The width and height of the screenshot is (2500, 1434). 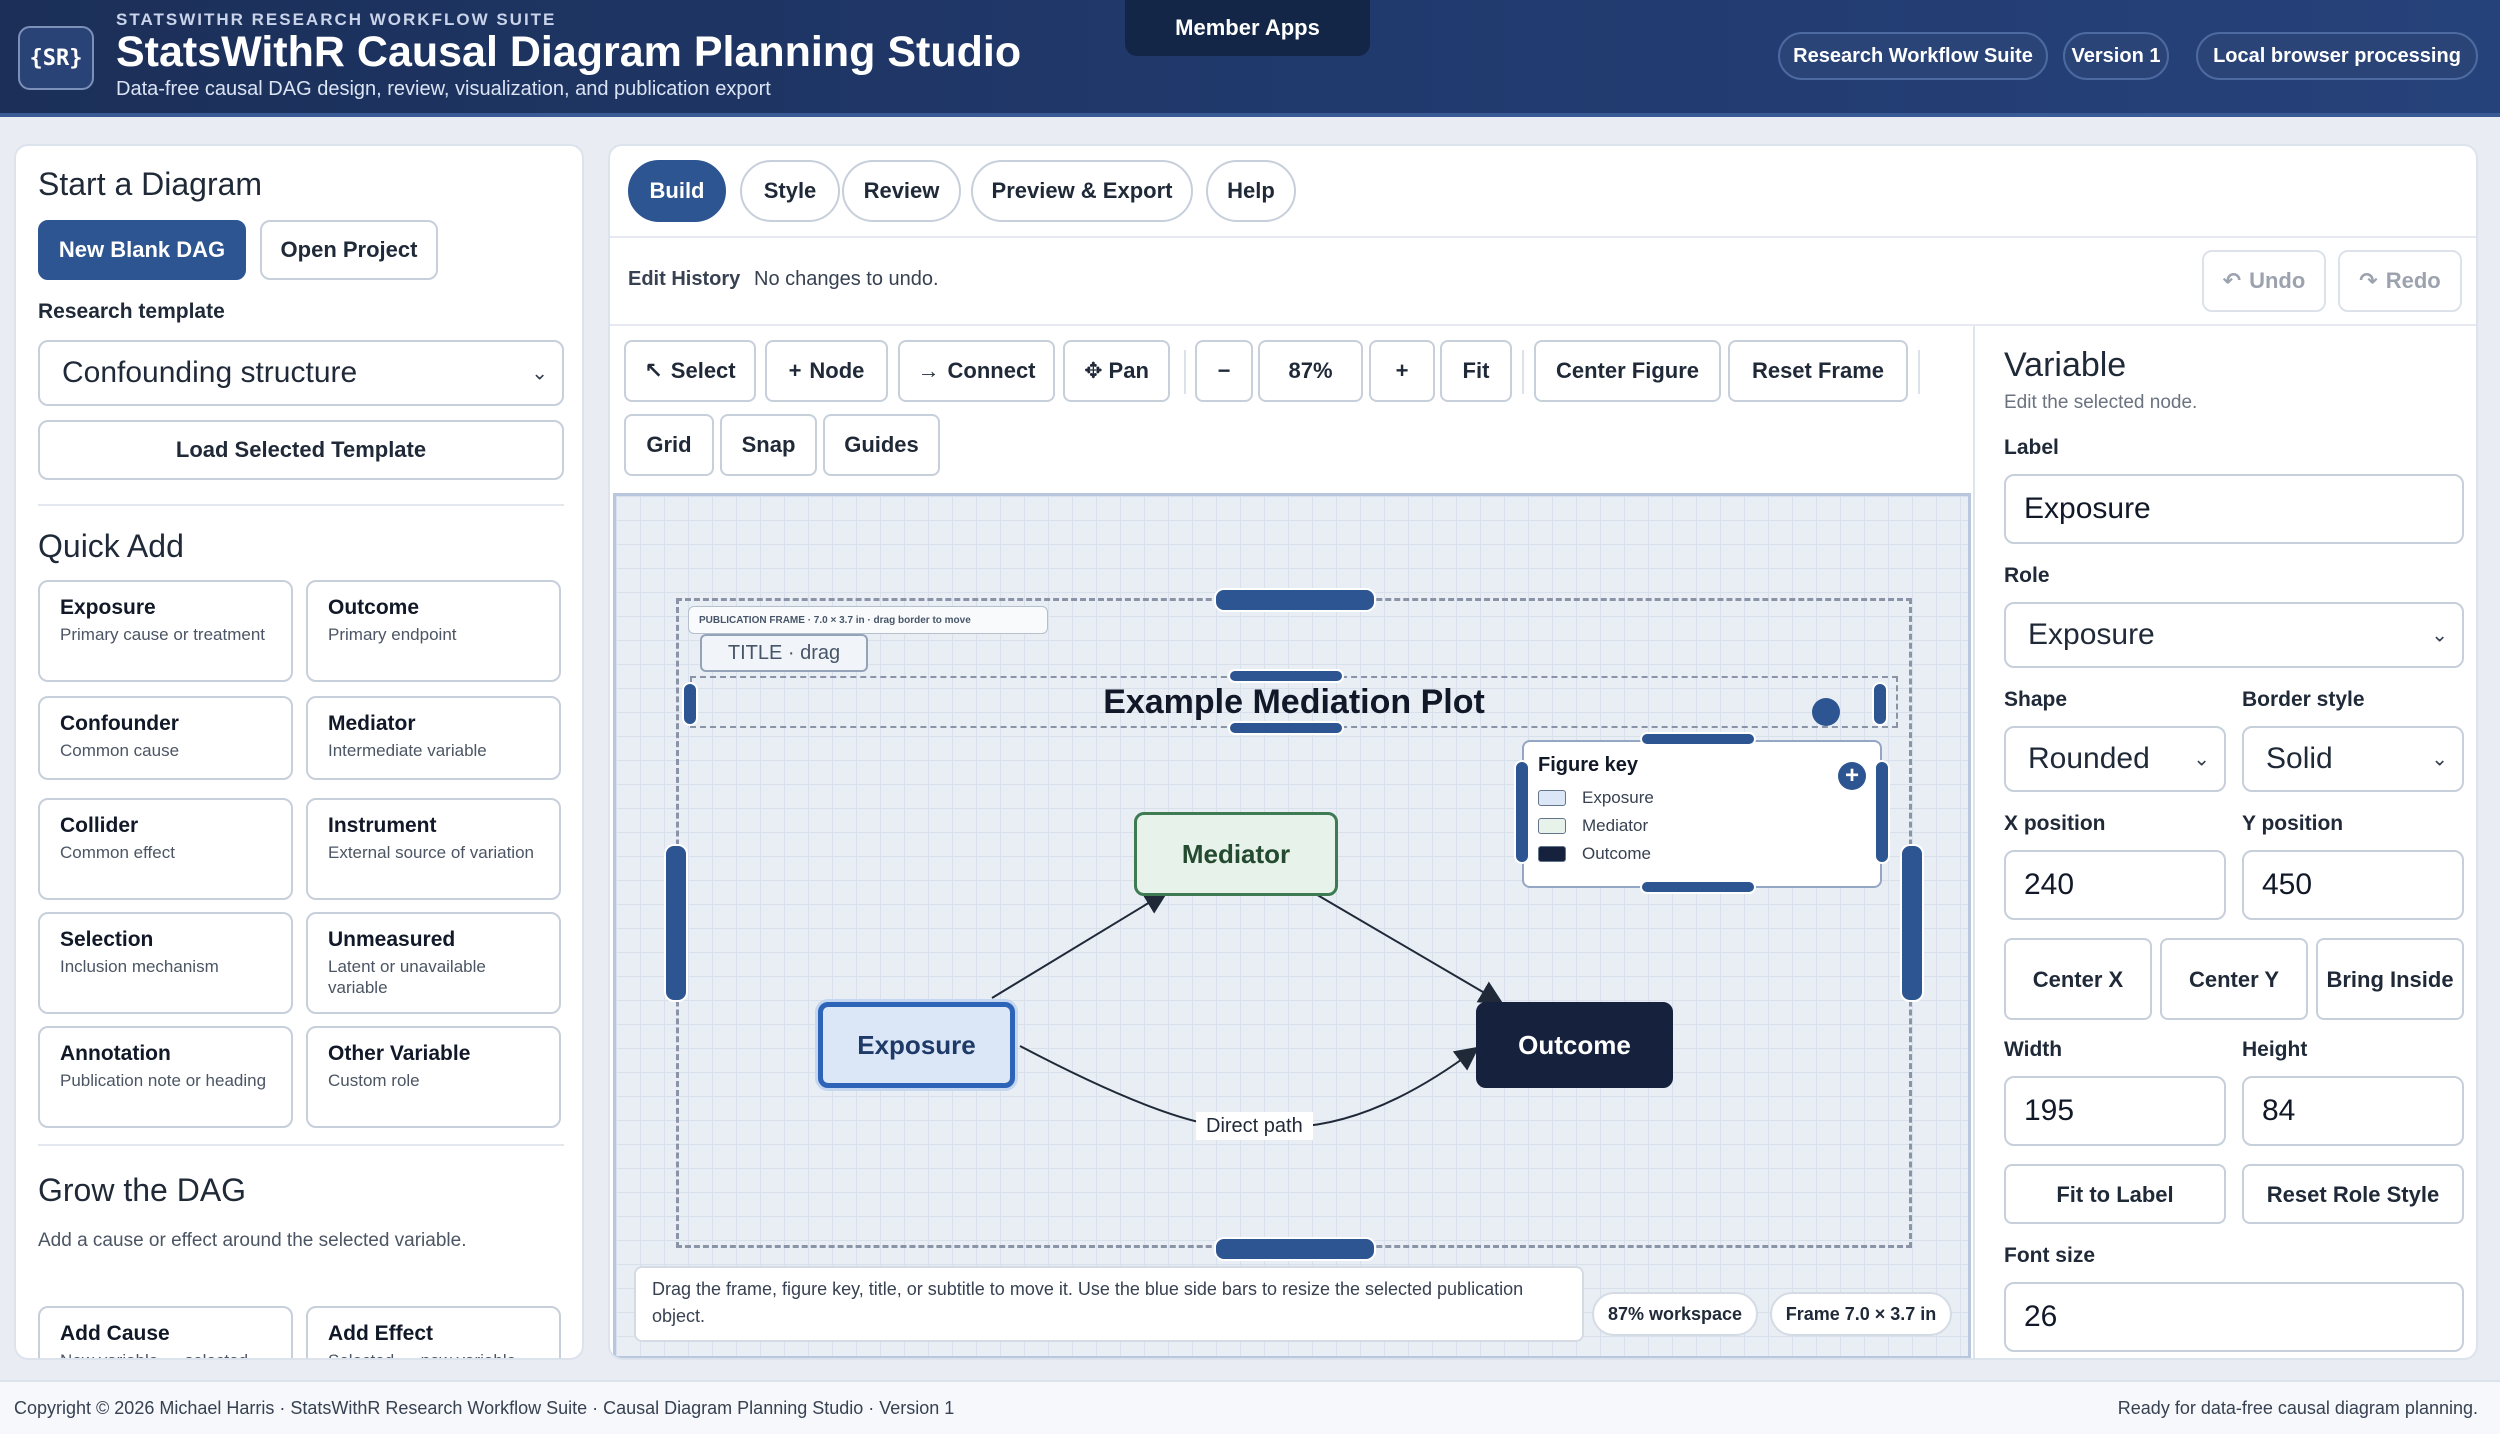 I want to click on key-bottom-handle, so click(x=1698, y=887).